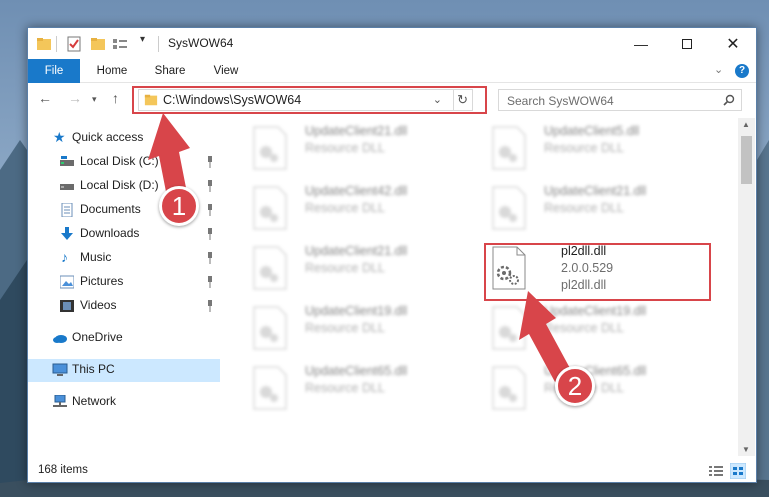  What do you see at coordinates (345, 210) in the screenshot?
I see `file-tile: UpdateClient42.dll Resource DLL` at bounding box center [345, 210].